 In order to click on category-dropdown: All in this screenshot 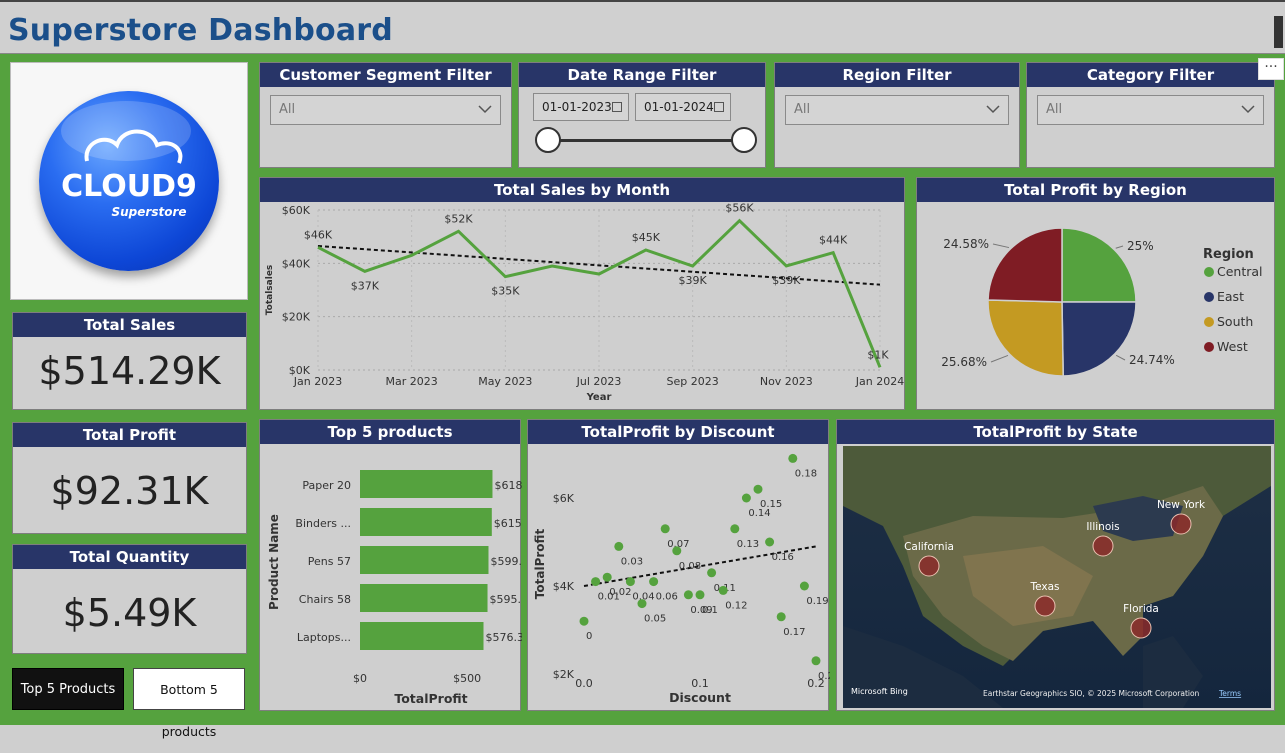, I will do `click(1150, 110)`.